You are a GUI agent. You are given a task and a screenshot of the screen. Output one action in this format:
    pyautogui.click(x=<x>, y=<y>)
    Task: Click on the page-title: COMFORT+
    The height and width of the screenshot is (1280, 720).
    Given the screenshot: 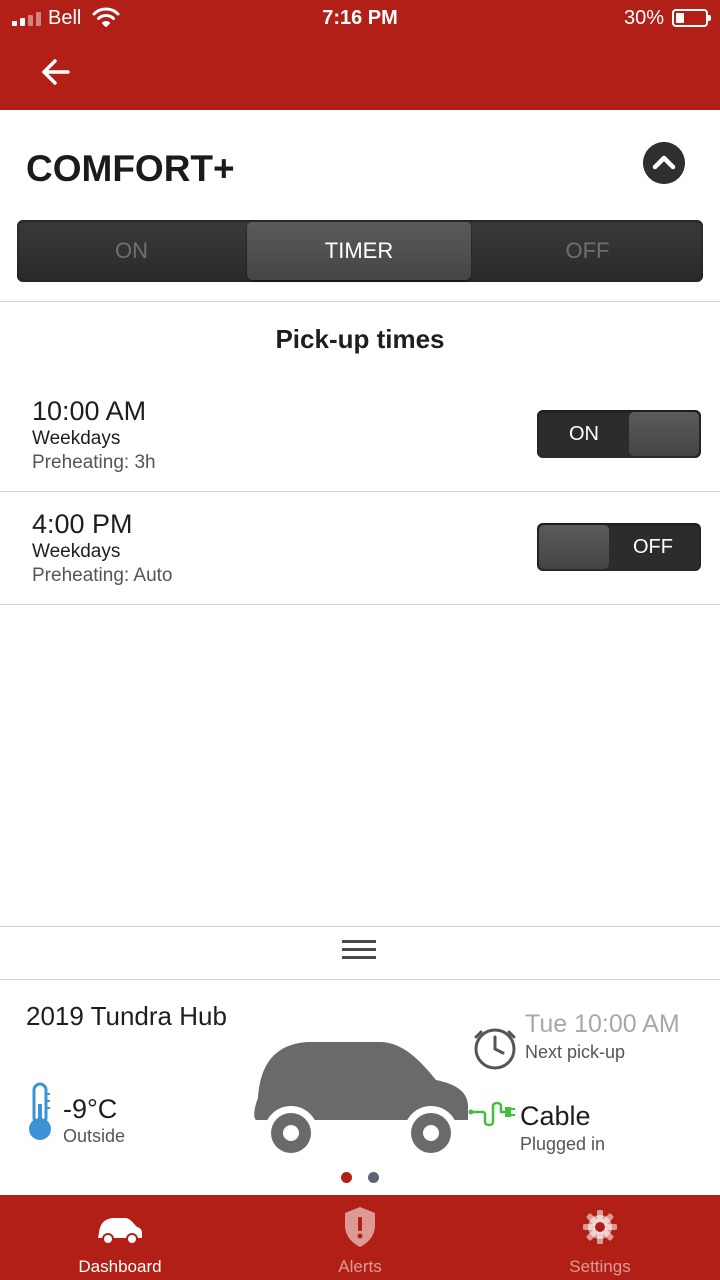 What is the action you would take?
    pyautogui.click(x=130, y=168)
    